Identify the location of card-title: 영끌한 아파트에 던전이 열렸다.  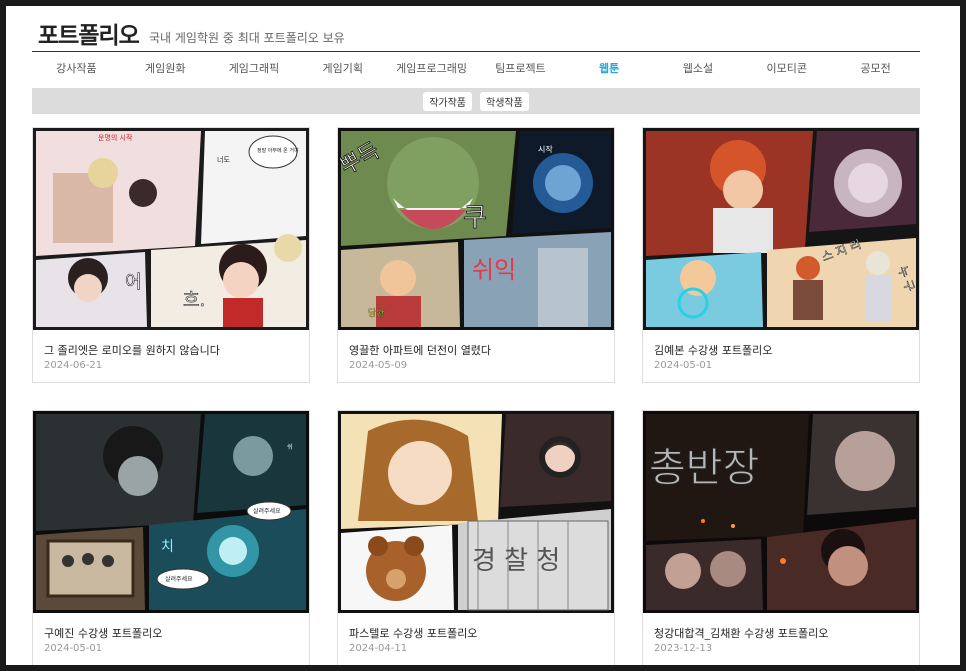
(420, 350).